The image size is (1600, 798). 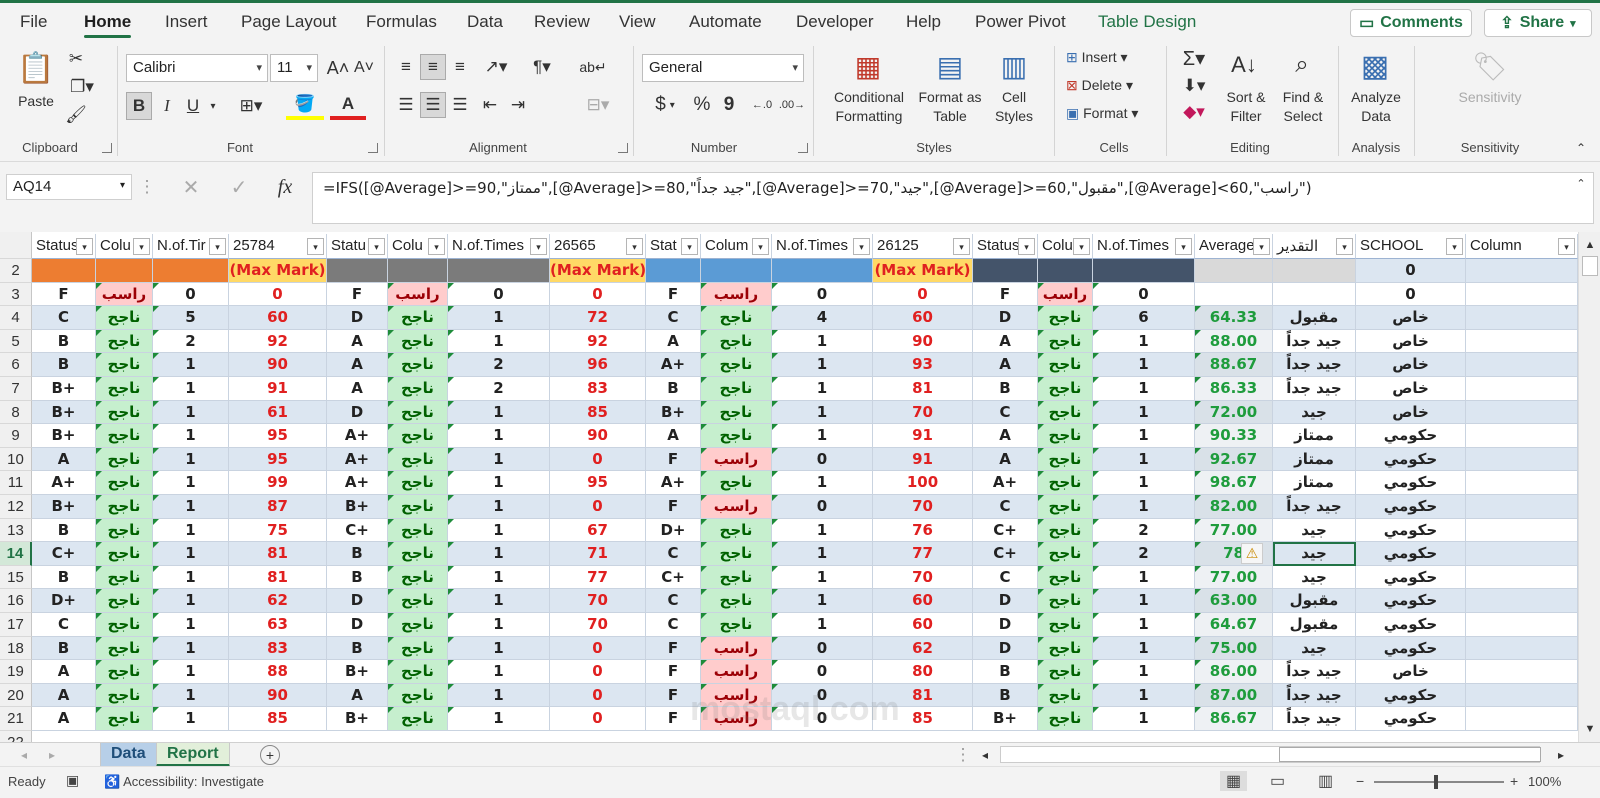 I want to click on table-cell: 63.00, so click(x=1234, y=601).